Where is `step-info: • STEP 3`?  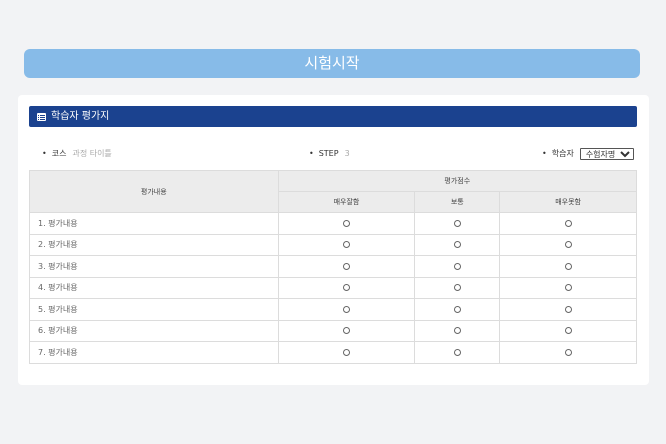 step-info: • STEP 3 is located at coordinates (329, 154).